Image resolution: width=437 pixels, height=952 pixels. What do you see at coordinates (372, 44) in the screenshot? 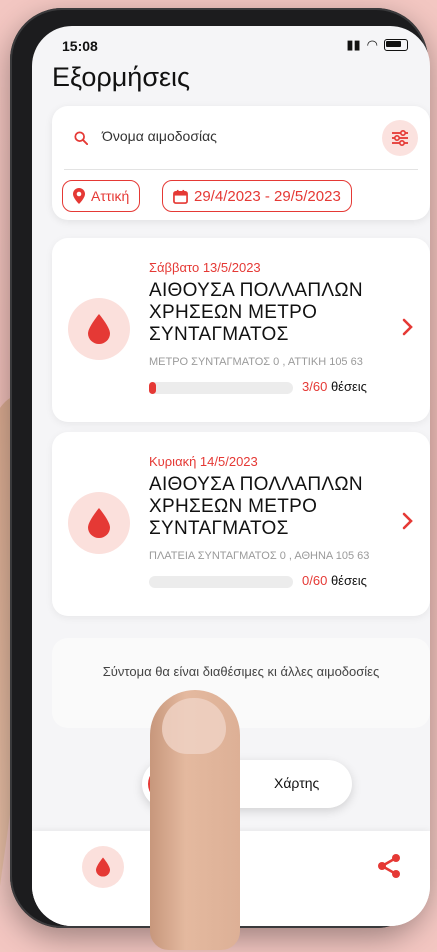
I see `wifi-icon: ◠` at bounding box center [372, 44].